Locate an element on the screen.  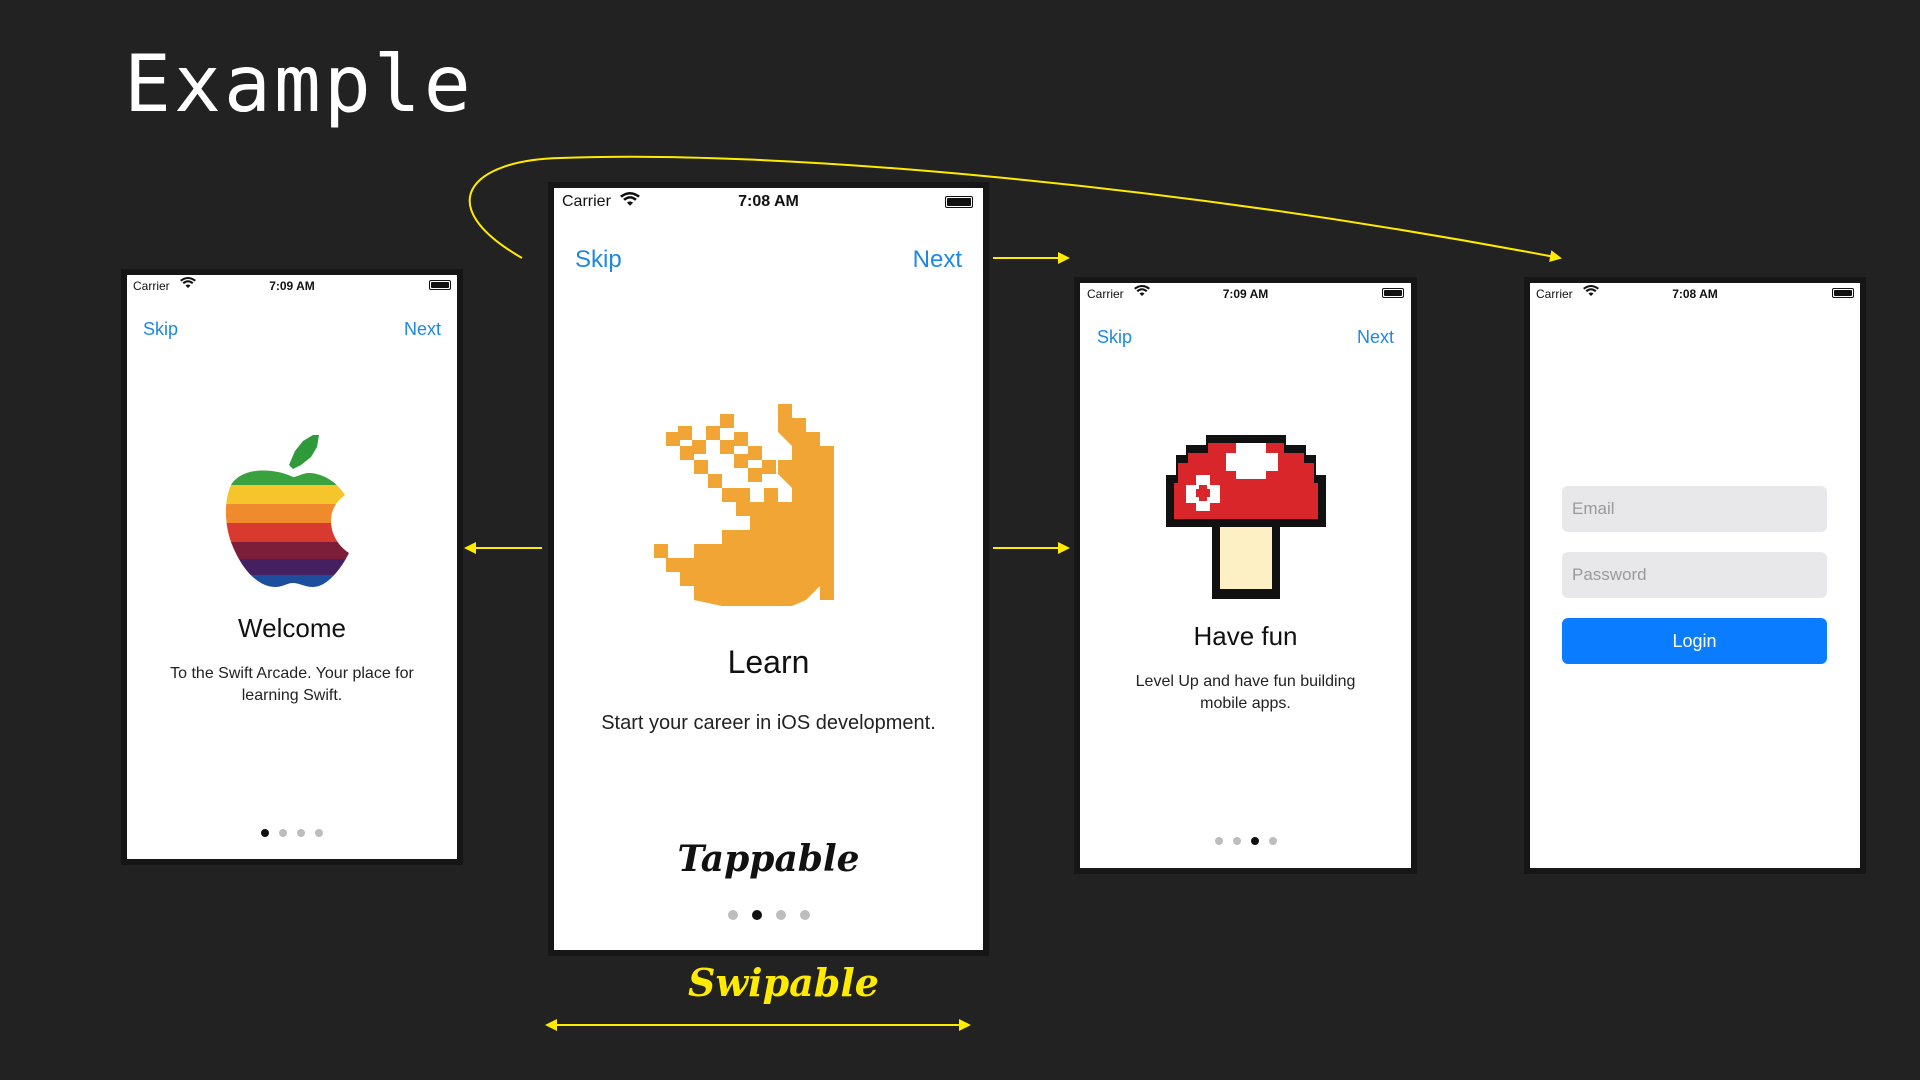
login-button: Login is located at coordinates (1694, 641).